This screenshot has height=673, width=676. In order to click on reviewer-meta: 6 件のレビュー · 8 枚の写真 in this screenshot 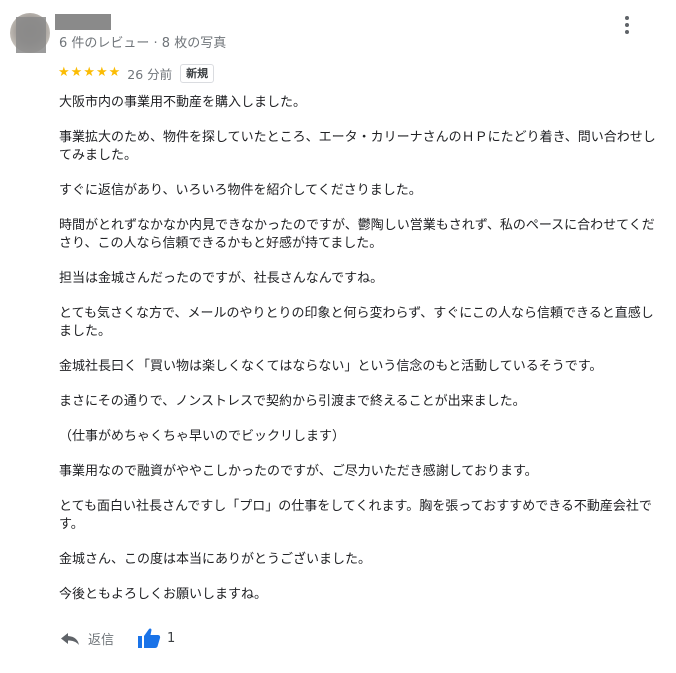, I will do `click(143, 43)`.